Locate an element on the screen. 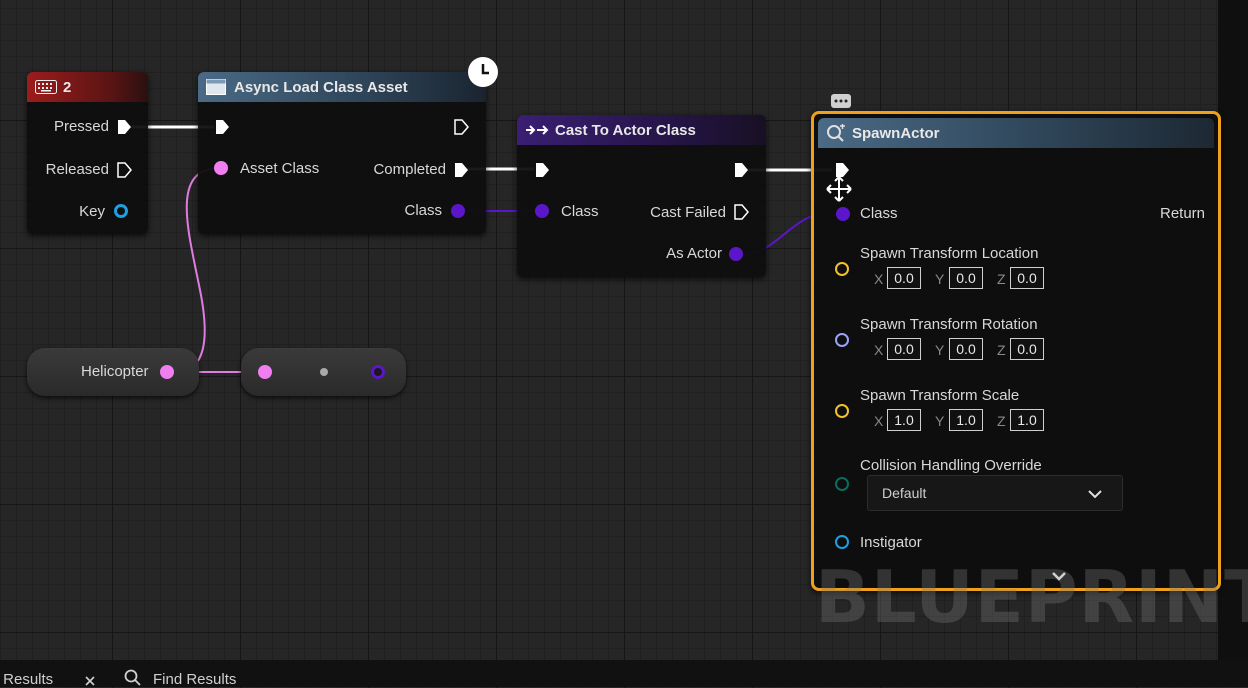 This screenshot has height=688, width=1248. key-label: Key is located at coordinates (92, 211).